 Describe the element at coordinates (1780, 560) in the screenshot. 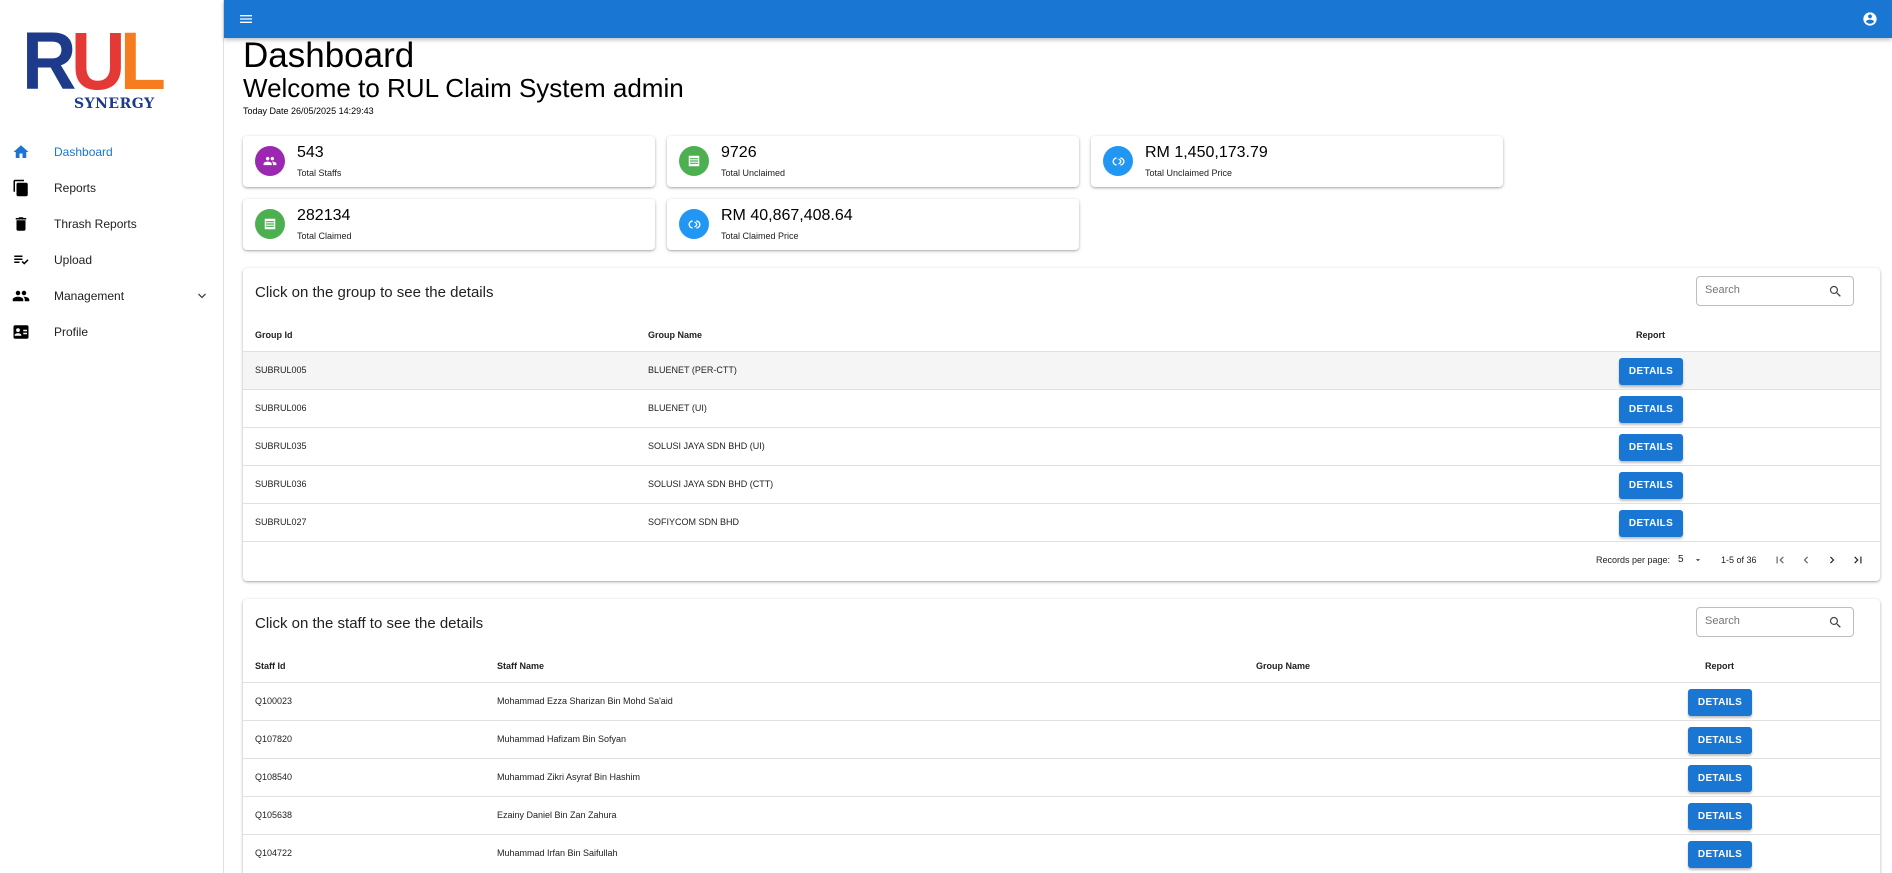

I see `first-page-icon` at that location.